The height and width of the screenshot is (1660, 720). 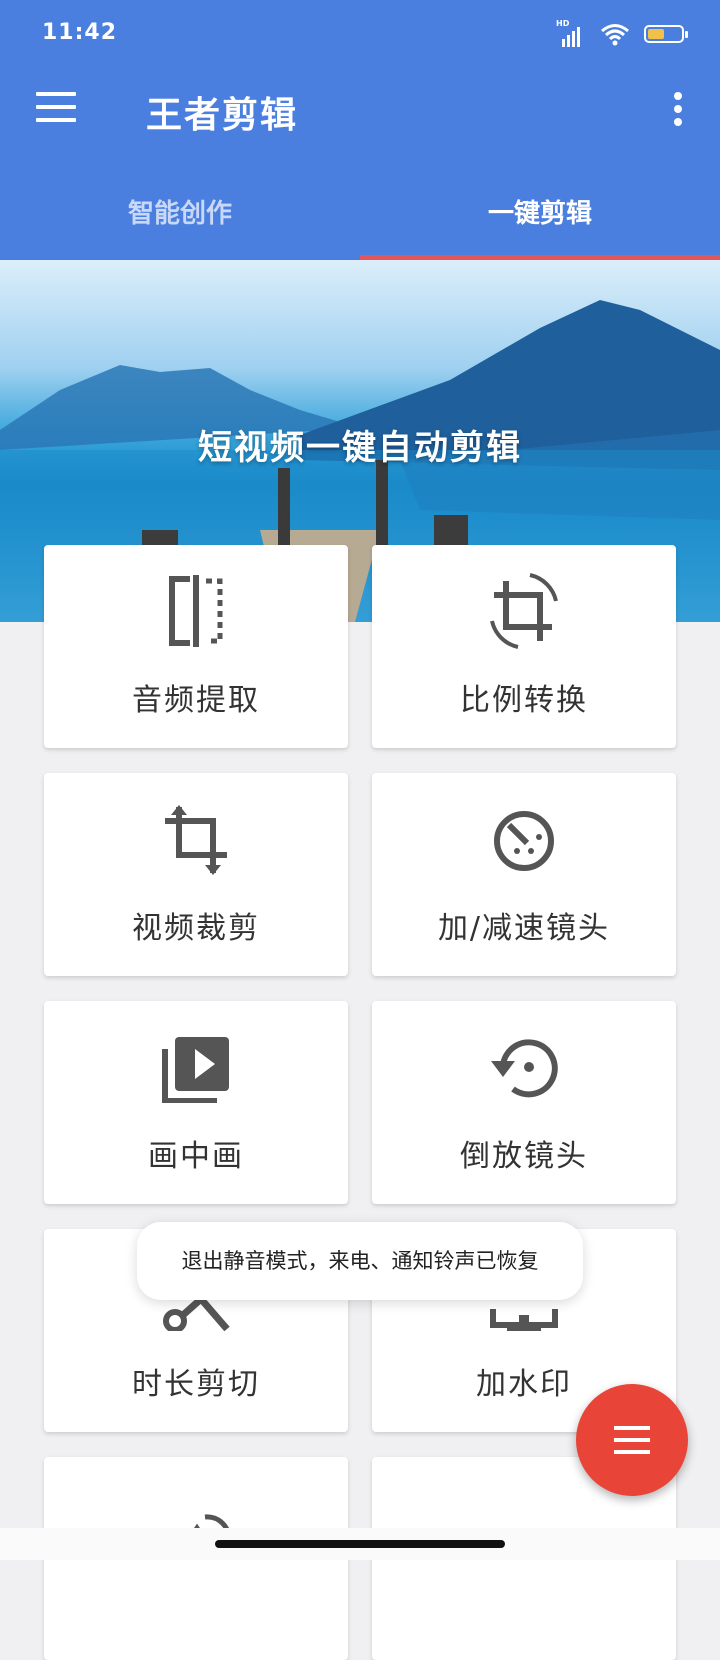 I want to click on status-icons: HD, so click(x=622, y=33).